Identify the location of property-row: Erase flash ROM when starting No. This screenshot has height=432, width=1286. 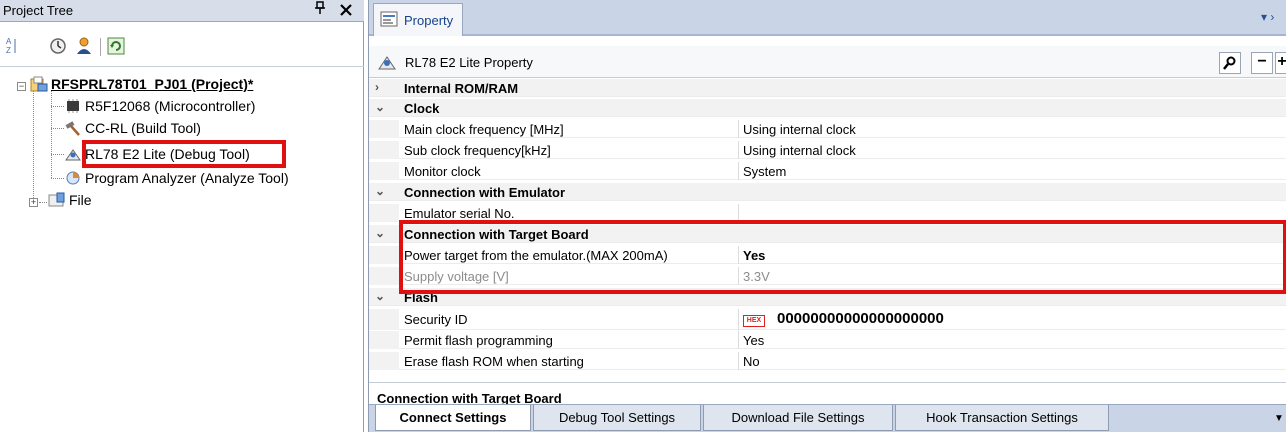
(827, 361).